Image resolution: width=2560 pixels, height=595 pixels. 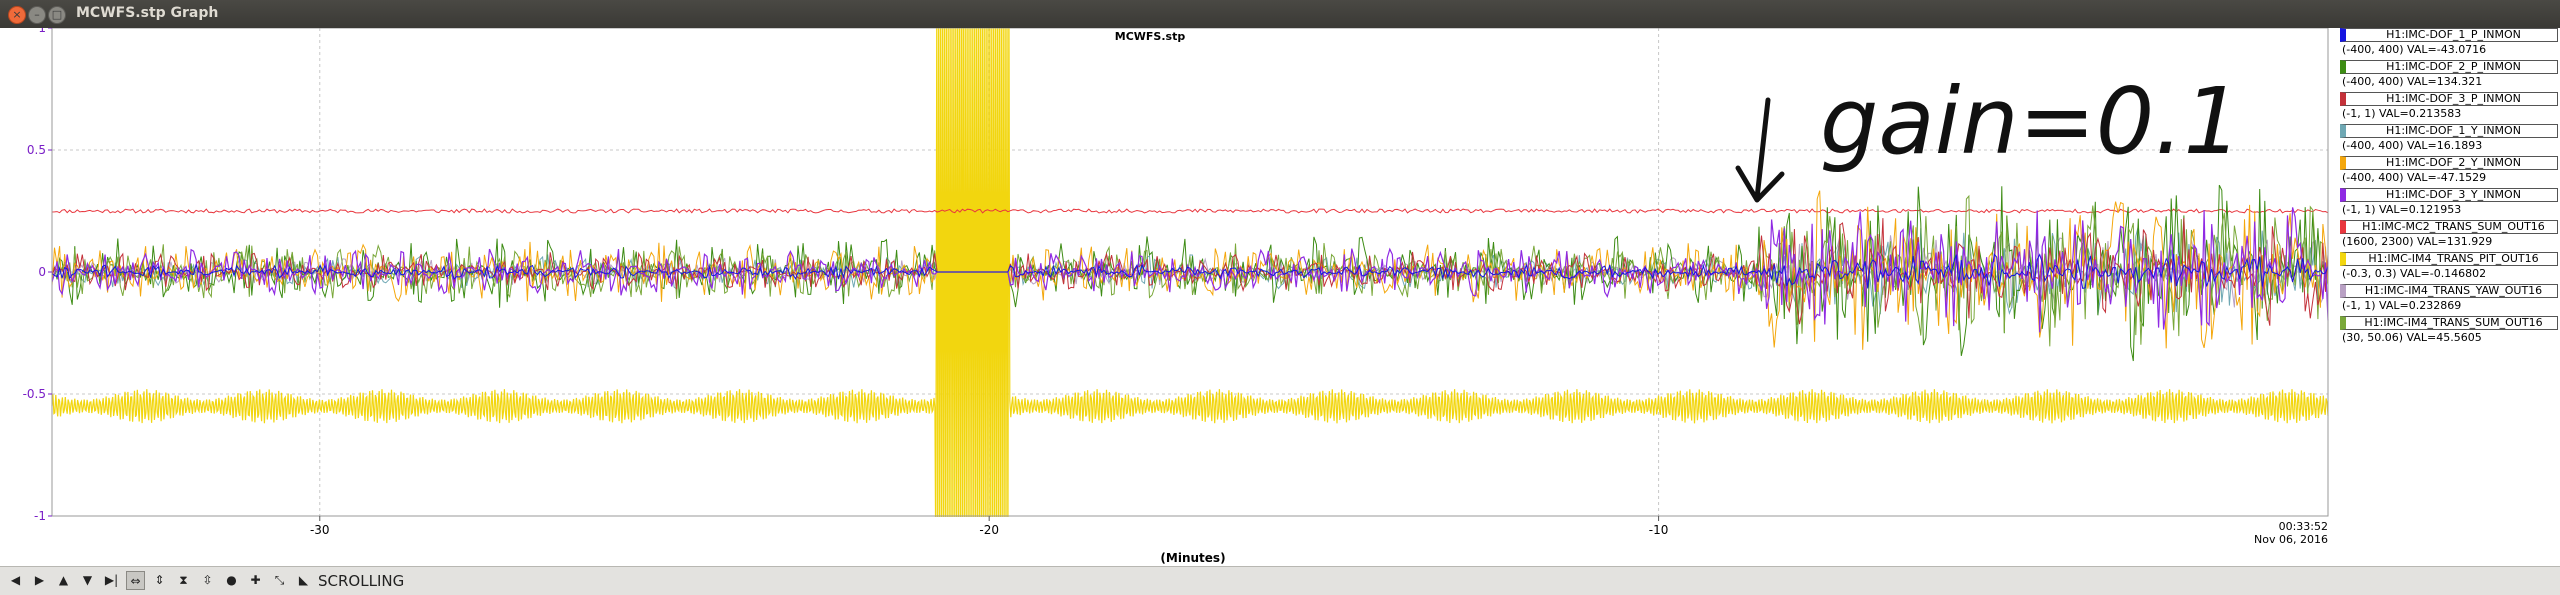 What do you see at coordinates (2031, 121) in the screenshot?
I see `gain-annotation-text: gain=0.1` at bounding box center [2031, 121].